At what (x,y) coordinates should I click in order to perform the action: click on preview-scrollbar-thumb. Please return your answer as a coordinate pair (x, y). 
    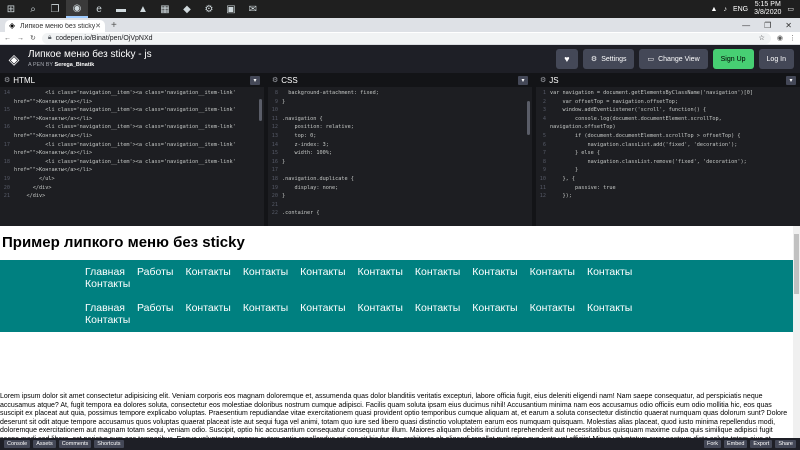
    Looking at the image, I should click on (796, 264).